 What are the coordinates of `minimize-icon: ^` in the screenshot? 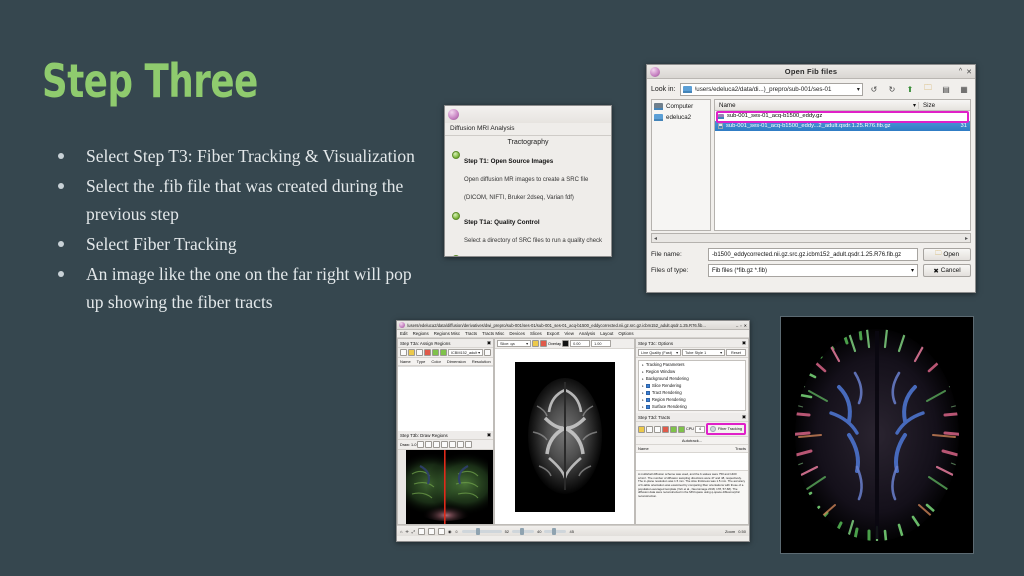 It's located at (960, 72).